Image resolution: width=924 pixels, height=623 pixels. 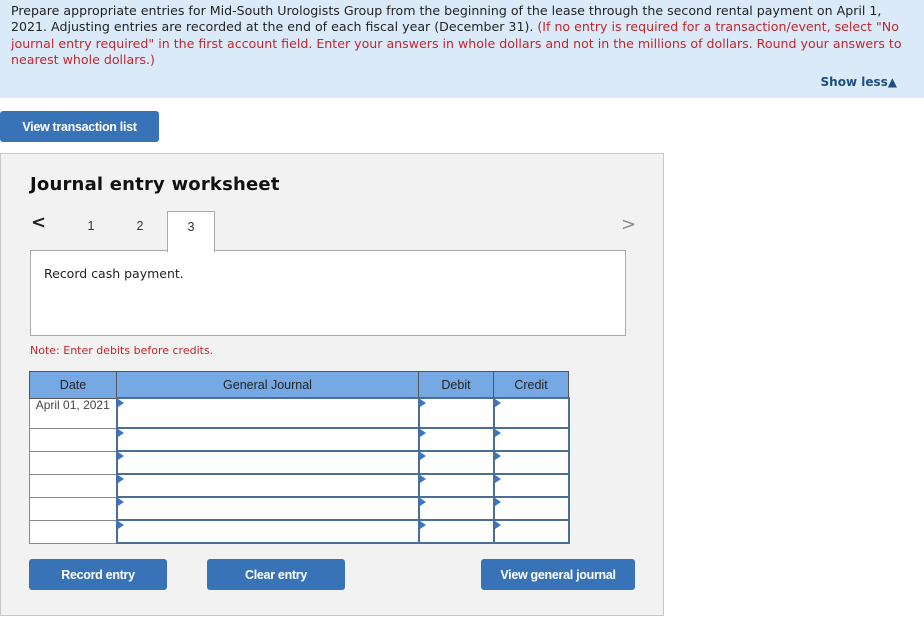 I want to click on record-entry-button: Record entry, so click(x=98, y=574).